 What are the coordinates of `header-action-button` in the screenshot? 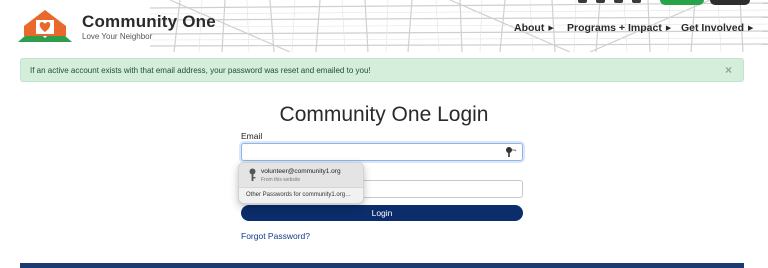 It's located at (682, 2).